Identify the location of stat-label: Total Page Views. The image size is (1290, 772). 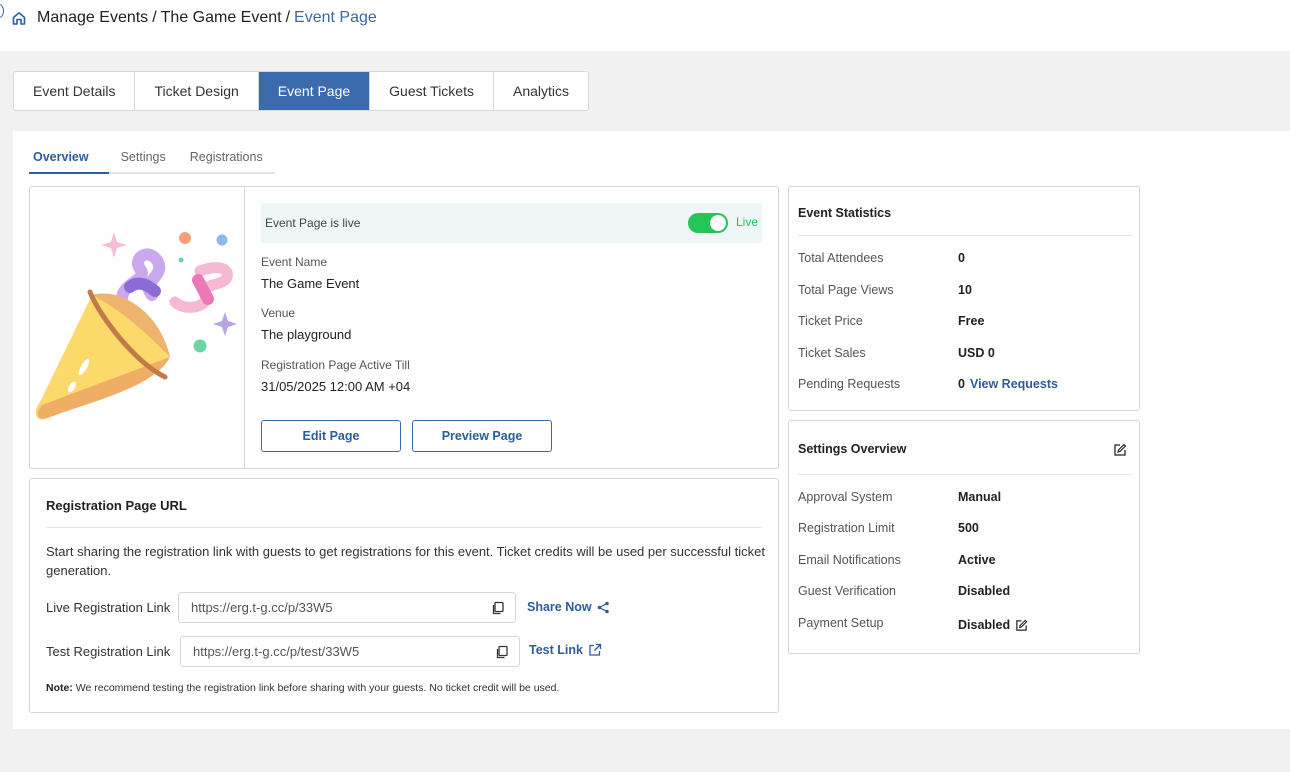
(846, 290).